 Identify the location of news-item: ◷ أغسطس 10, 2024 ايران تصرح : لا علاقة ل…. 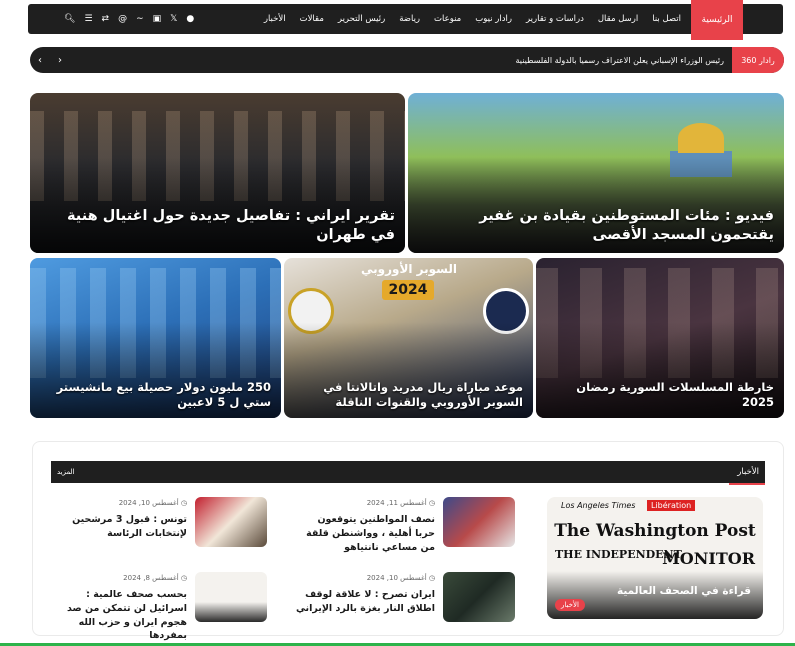
(405, 599).